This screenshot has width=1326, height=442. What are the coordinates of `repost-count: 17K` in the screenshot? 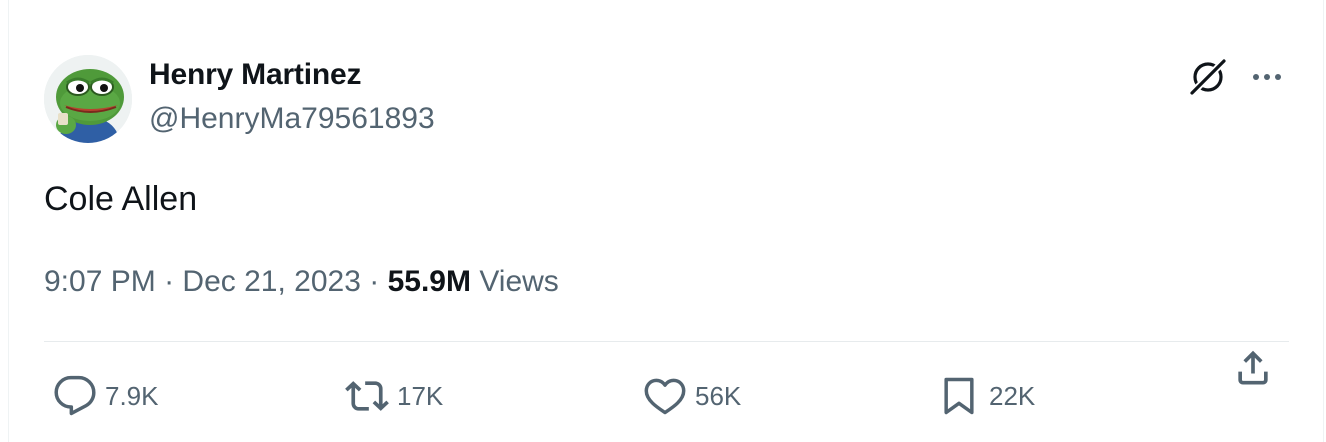 It's located at (420, 395).